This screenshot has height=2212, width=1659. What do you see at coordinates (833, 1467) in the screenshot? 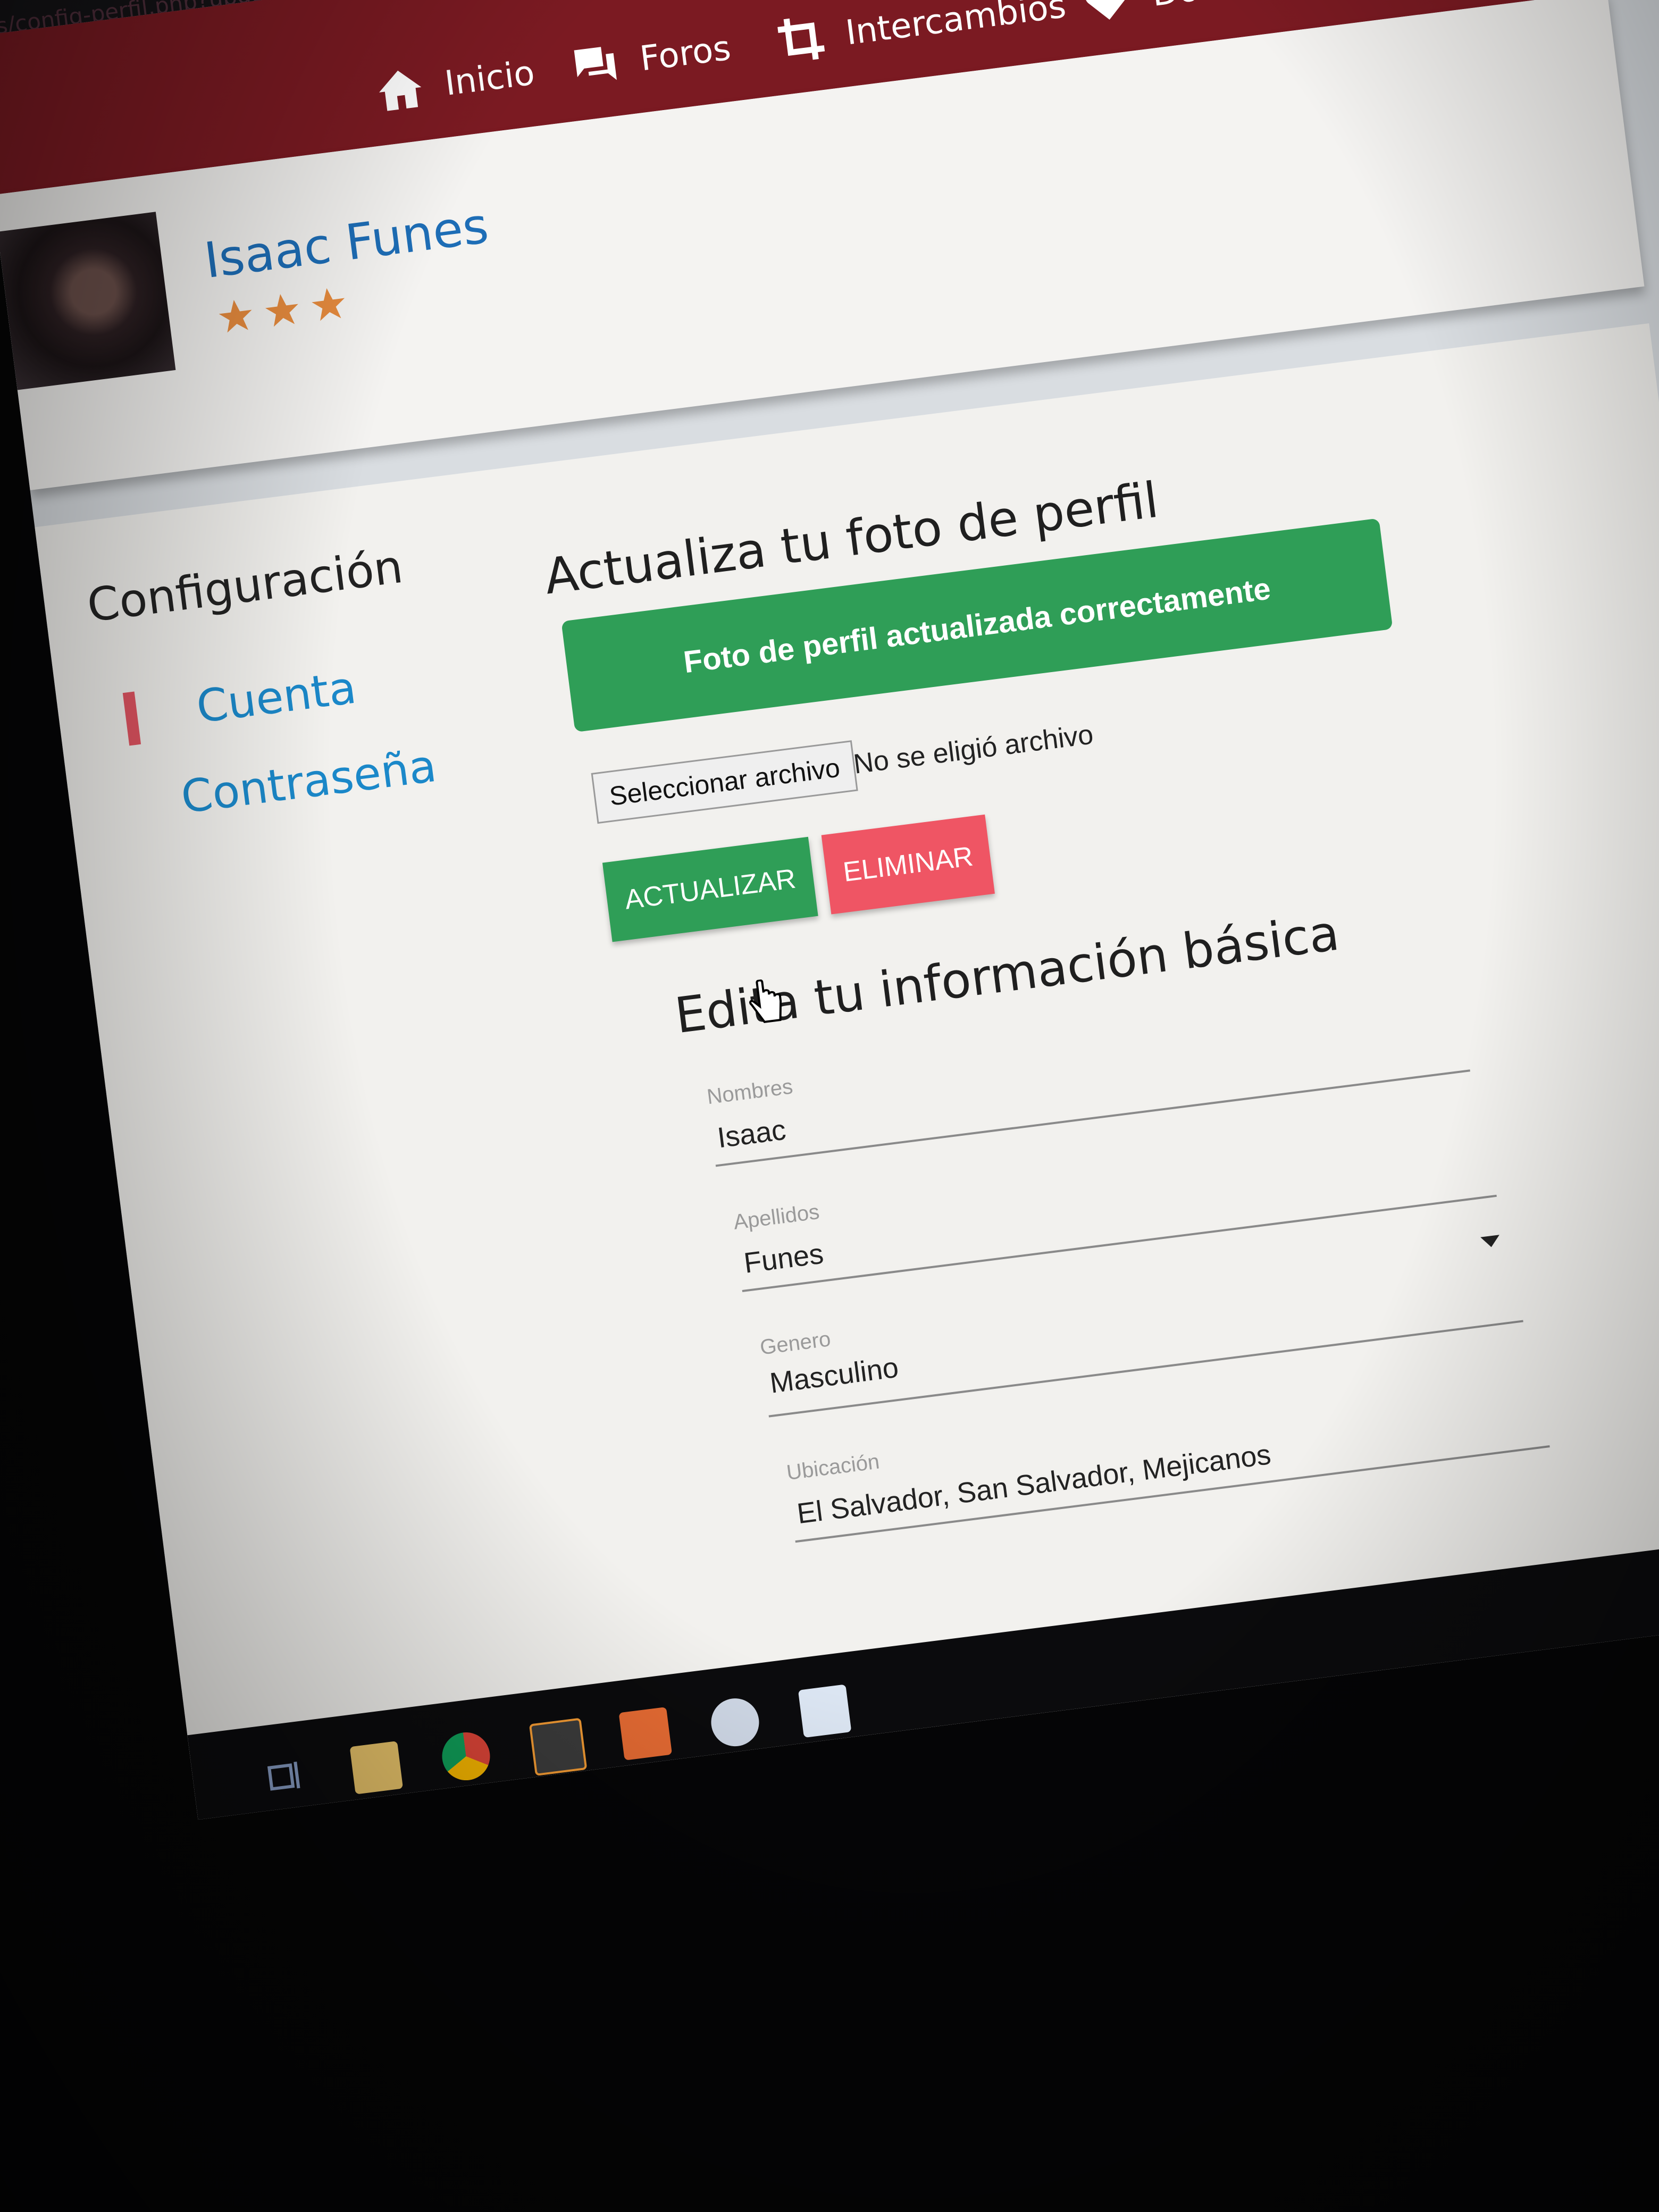
I see `field-label-ubicacion: Ubicación` at bounding box center [833, 1467].